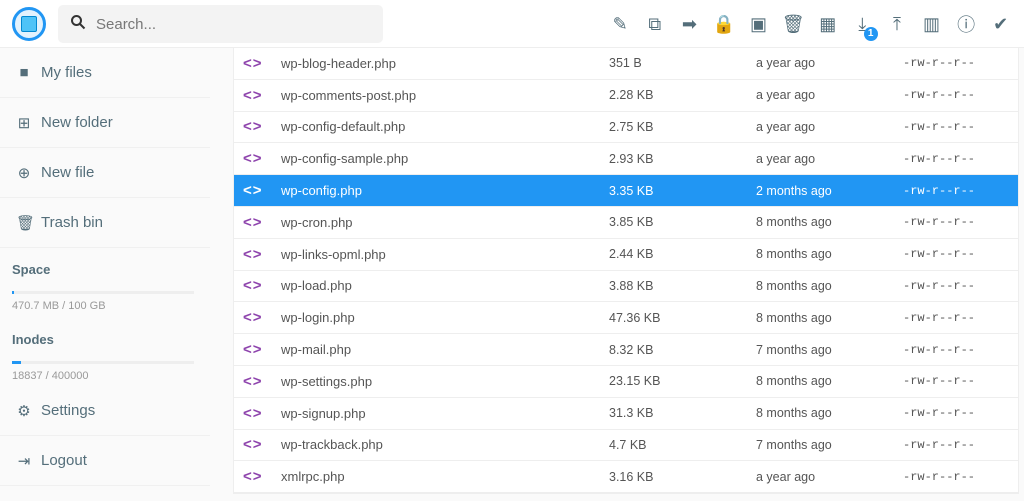  I want to click on sidebar-item-trash-bin: 🗑 Trash bin, so click(105, 223).